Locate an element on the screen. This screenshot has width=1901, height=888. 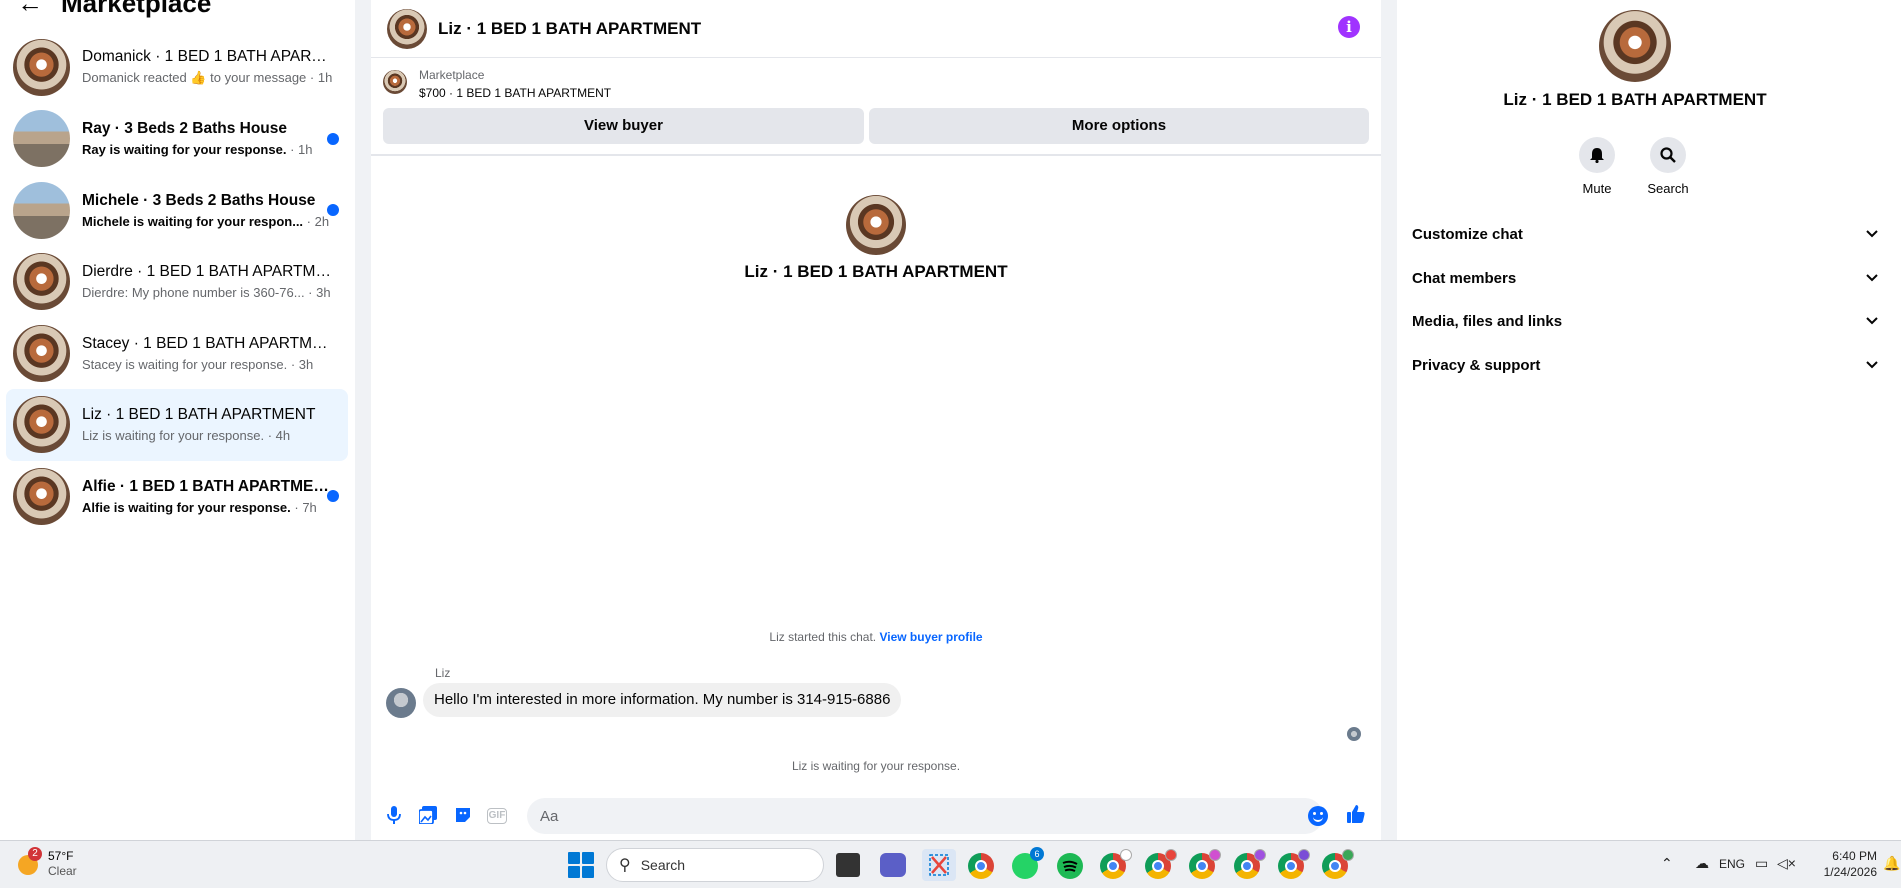
listing-thumbnail is located at coordinates (395, 82).